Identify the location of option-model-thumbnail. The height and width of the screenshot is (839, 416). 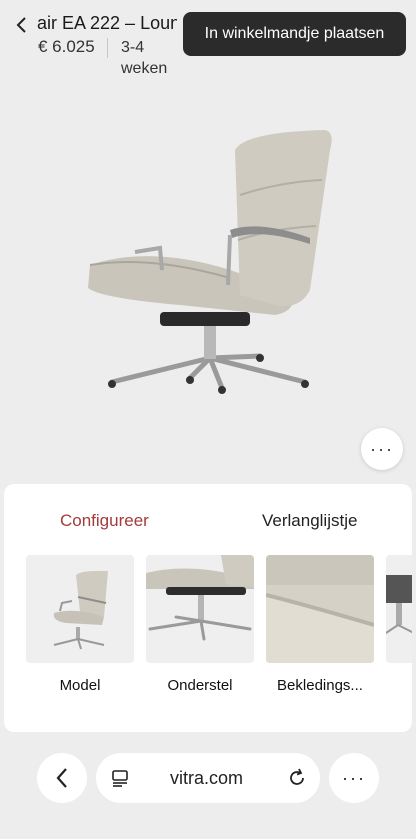
(80, 609).